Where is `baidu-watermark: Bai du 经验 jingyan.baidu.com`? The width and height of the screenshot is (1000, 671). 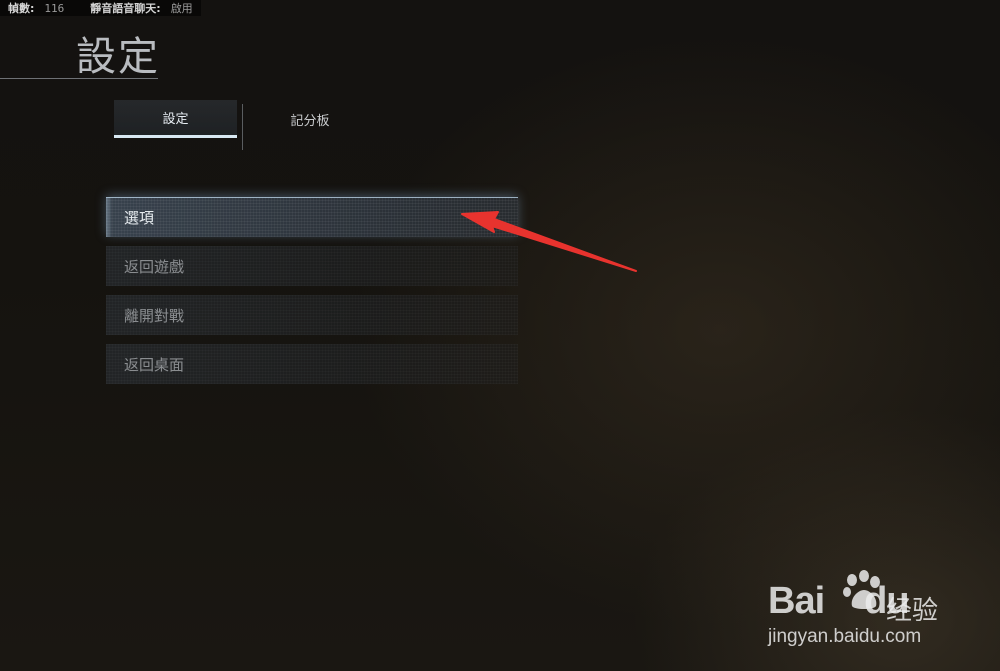
baidu-watermark: Bai du 经验 jingyan.baidu.com is located at coordinates (875, 610).